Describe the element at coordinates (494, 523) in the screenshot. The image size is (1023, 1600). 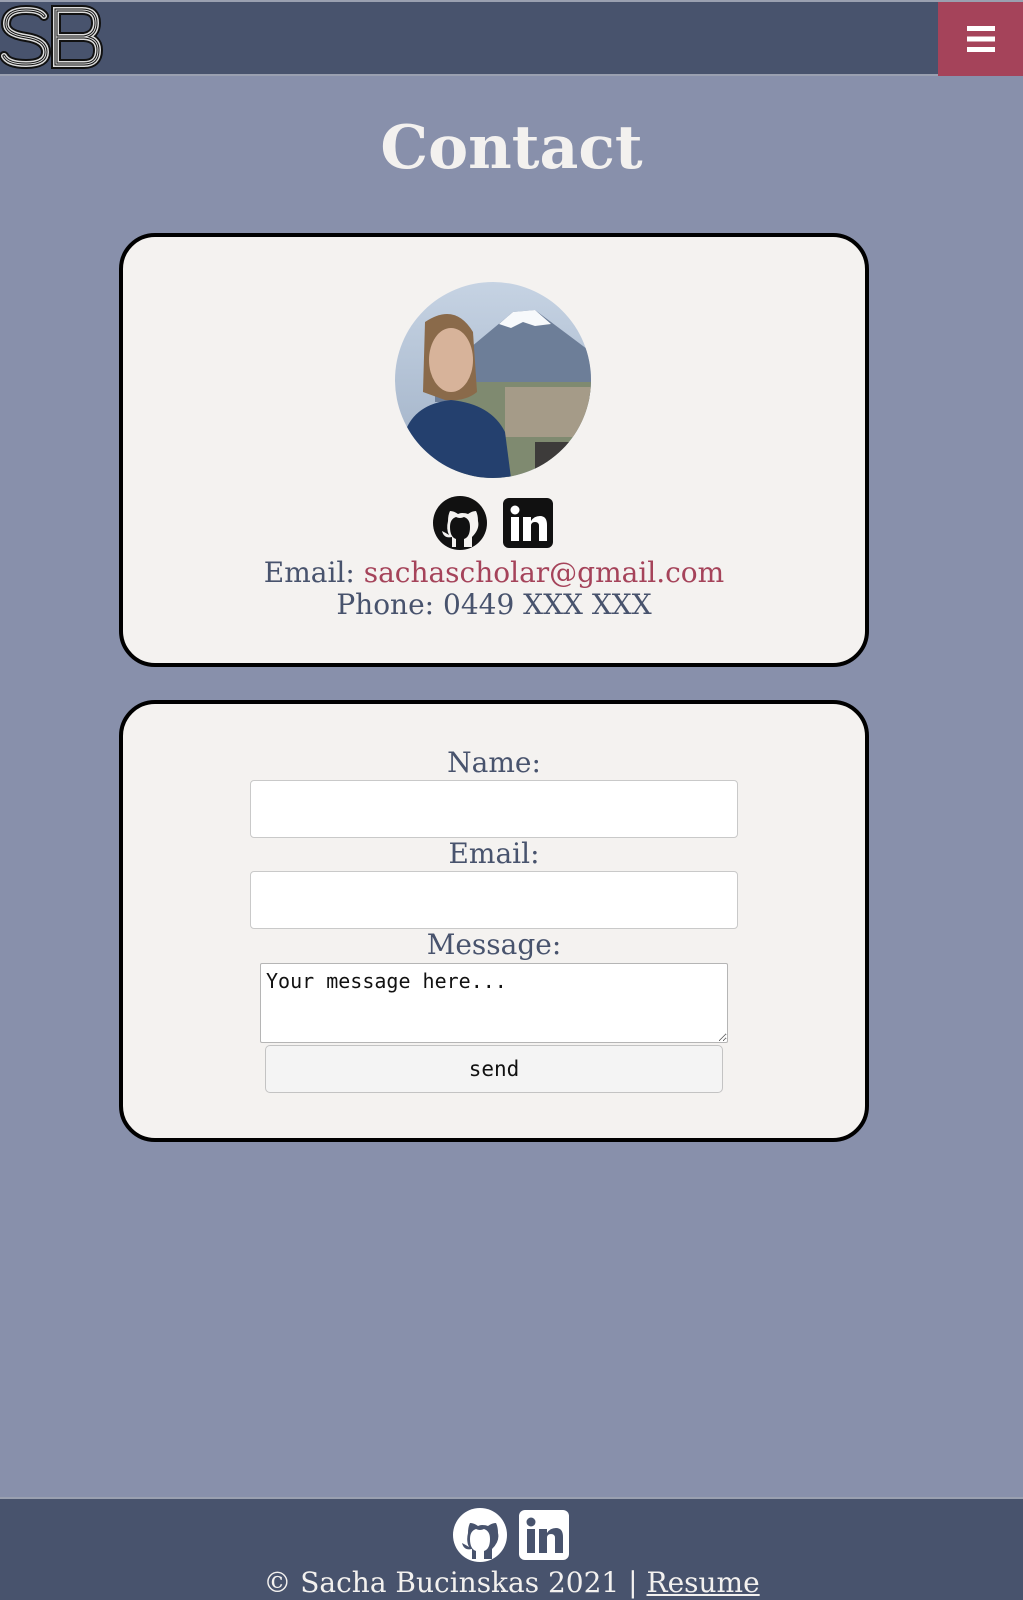
I see `profile-social-links` at that location.